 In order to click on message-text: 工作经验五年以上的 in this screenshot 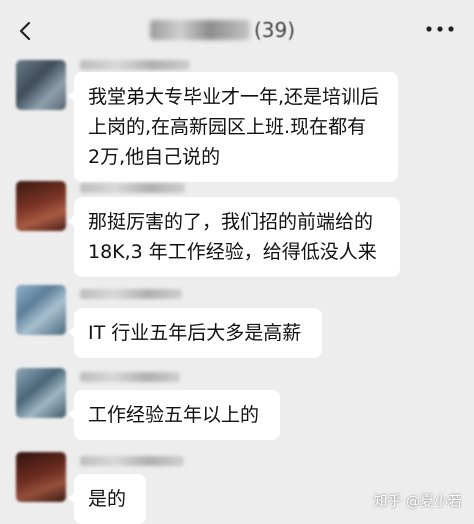, I will do `click(174, 415)`.